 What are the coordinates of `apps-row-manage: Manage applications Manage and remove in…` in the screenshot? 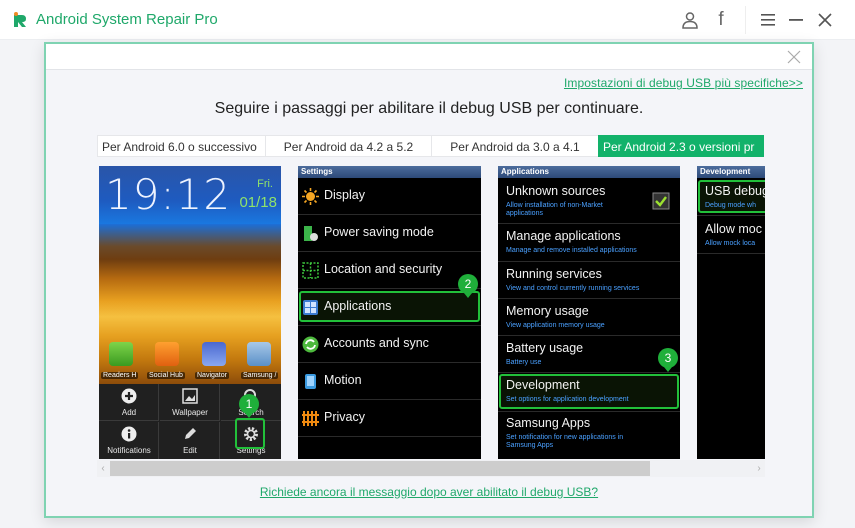 It's located at (589, 243).